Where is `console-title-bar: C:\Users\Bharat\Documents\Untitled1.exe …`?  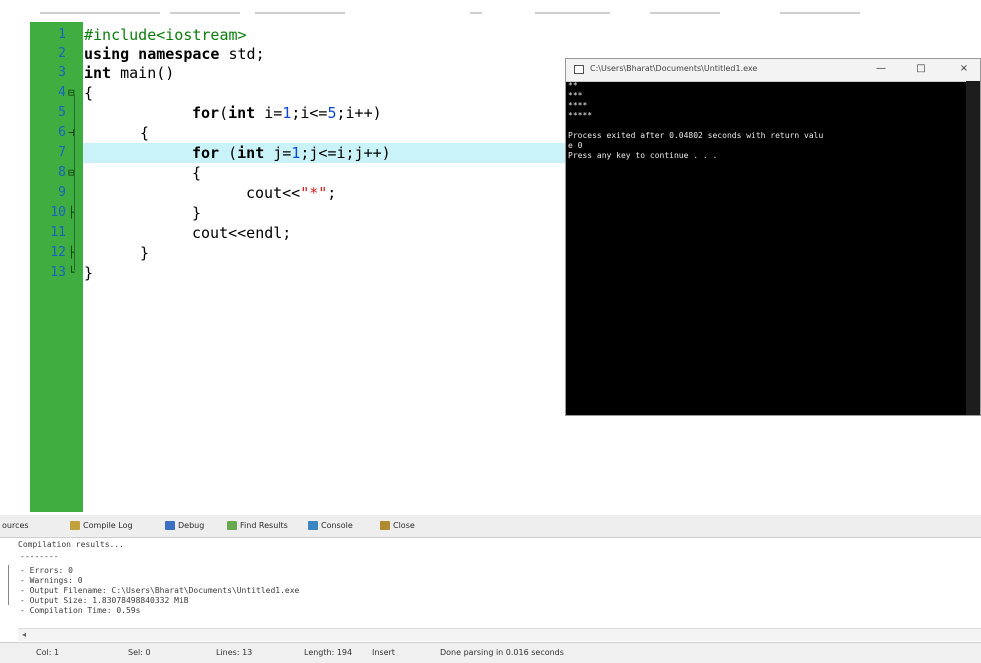
console-title-bar: C:\Users\Bharat\Documents\Untitled1.exe … is located at coordinates (773, 70).